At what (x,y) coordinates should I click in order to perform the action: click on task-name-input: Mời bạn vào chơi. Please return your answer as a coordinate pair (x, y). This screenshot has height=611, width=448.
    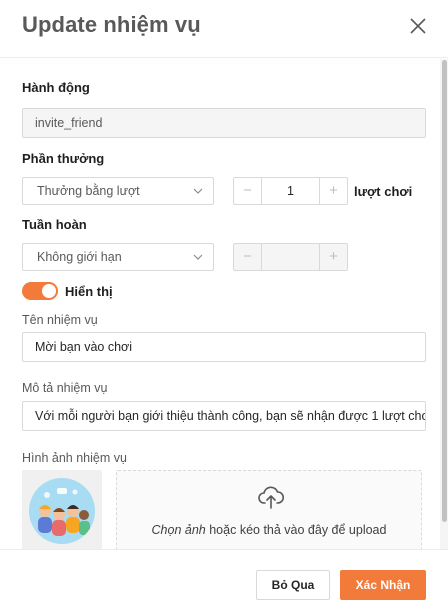
    Looking at the image, I should click on (224, 347).